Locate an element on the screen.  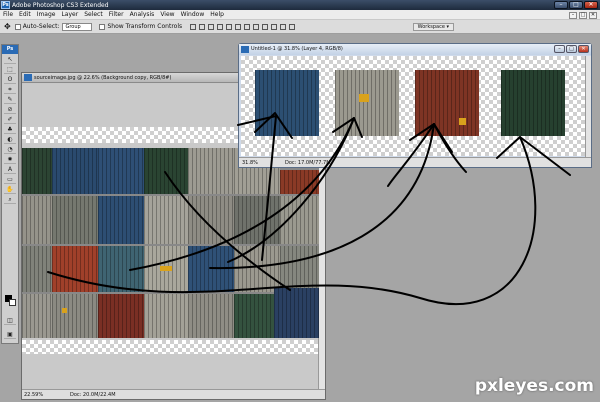
align-buttons is located at coordinates (243, 26).